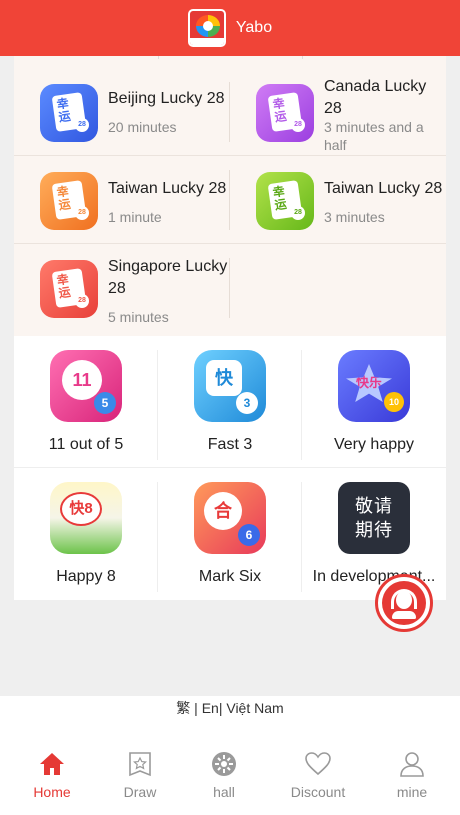  Describe the element at coordinates (412, 764) in the screenshot. I see `user-icon` at that location.